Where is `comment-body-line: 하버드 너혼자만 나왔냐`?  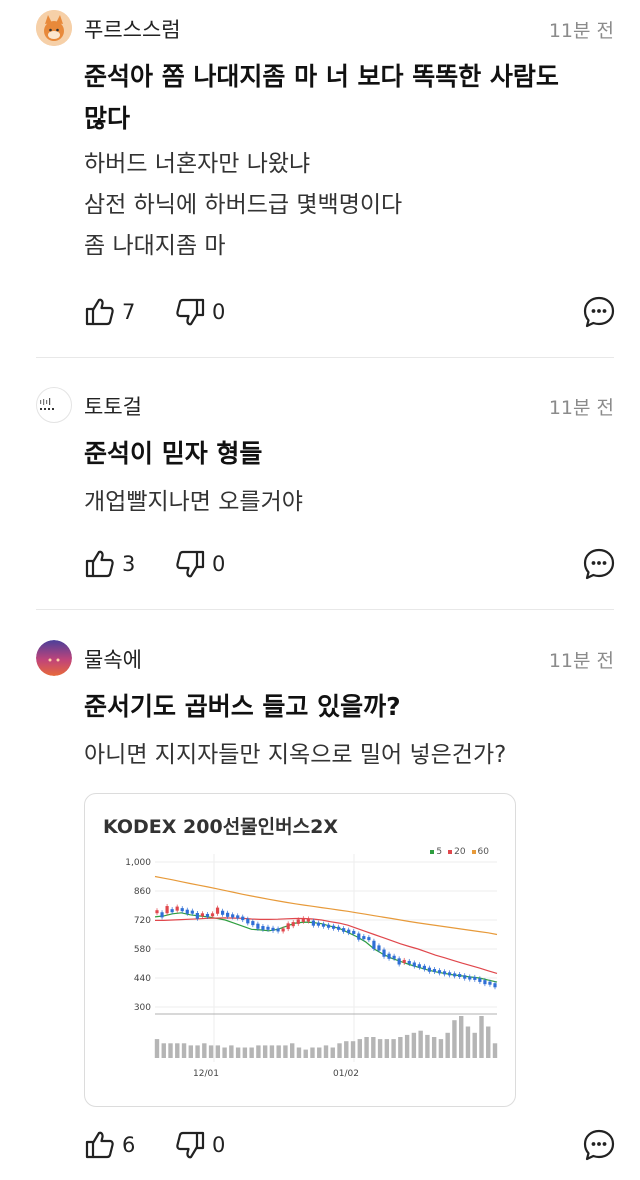 comment-body-line: 하버드 너혼자만 나왔냐 is located at coordinates (197, 164).